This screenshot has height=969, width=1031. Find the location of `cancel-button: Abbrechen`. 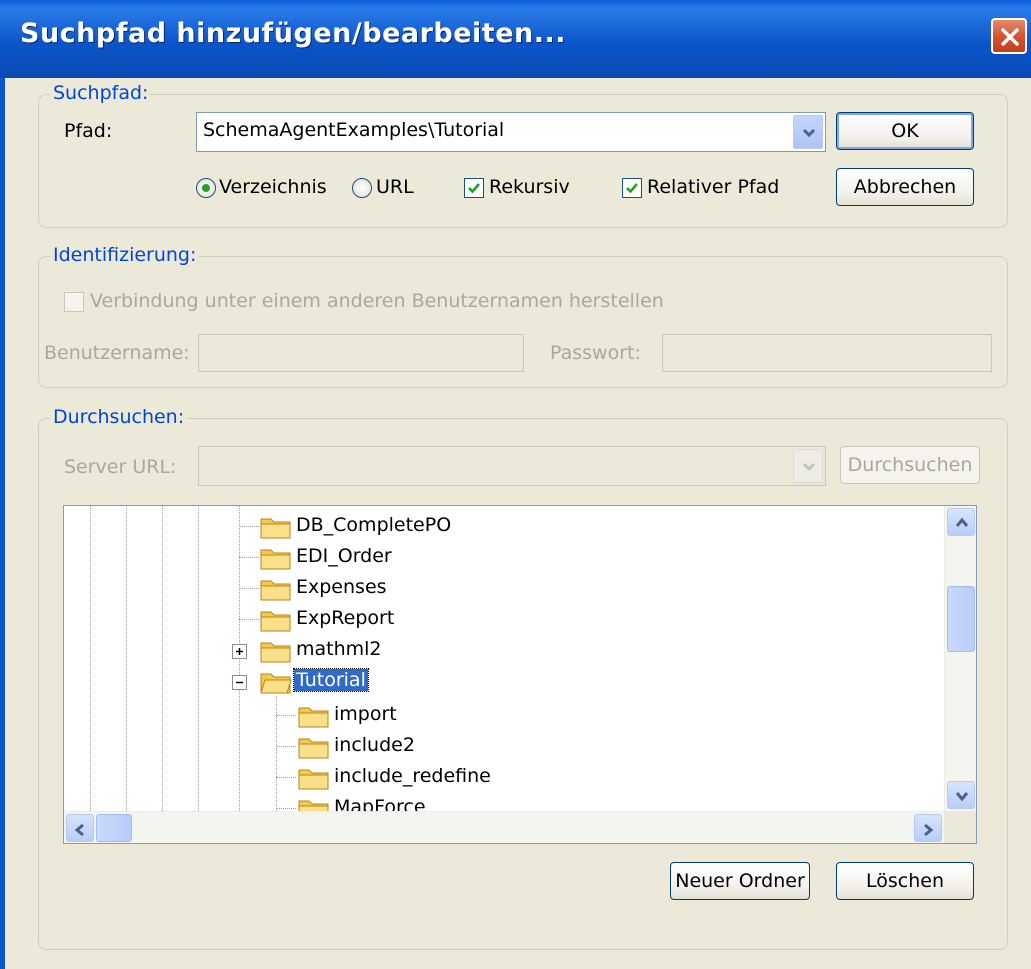

cancel-button: Abbrechen is located at coordinates (905, 187).